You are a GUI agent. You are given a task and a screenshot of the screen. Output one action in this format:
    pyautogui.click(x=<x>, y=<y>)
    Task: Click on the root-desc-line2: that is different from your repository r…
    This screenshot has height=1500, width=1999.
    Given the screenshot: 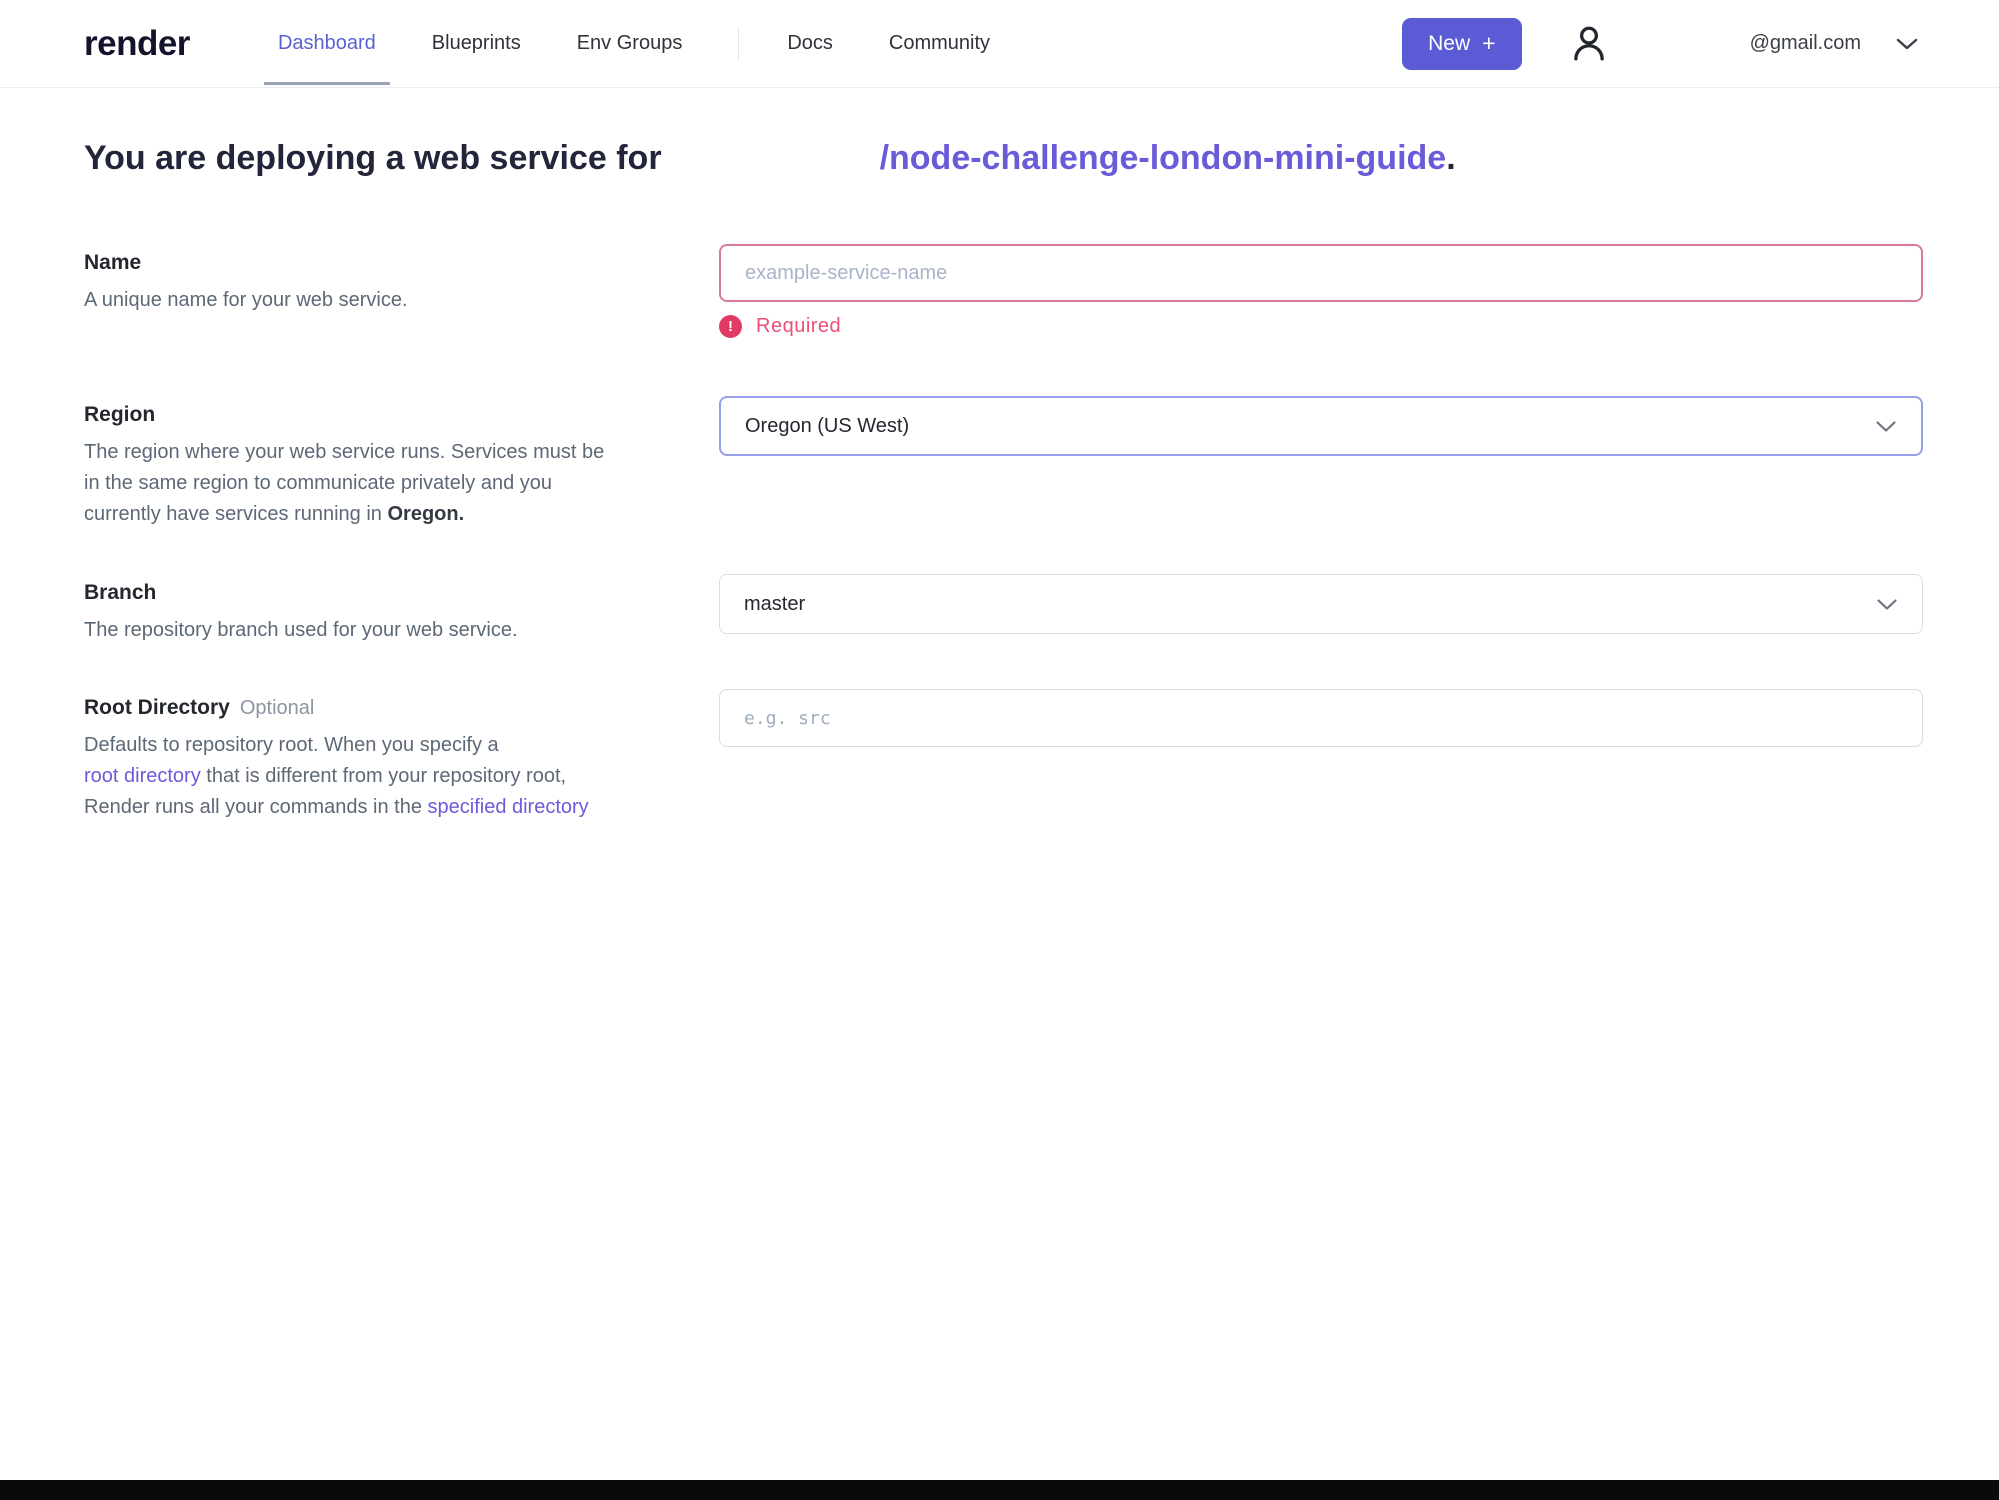 What is the action you would take?
    pyautogui.click(x=383, y=776)
    